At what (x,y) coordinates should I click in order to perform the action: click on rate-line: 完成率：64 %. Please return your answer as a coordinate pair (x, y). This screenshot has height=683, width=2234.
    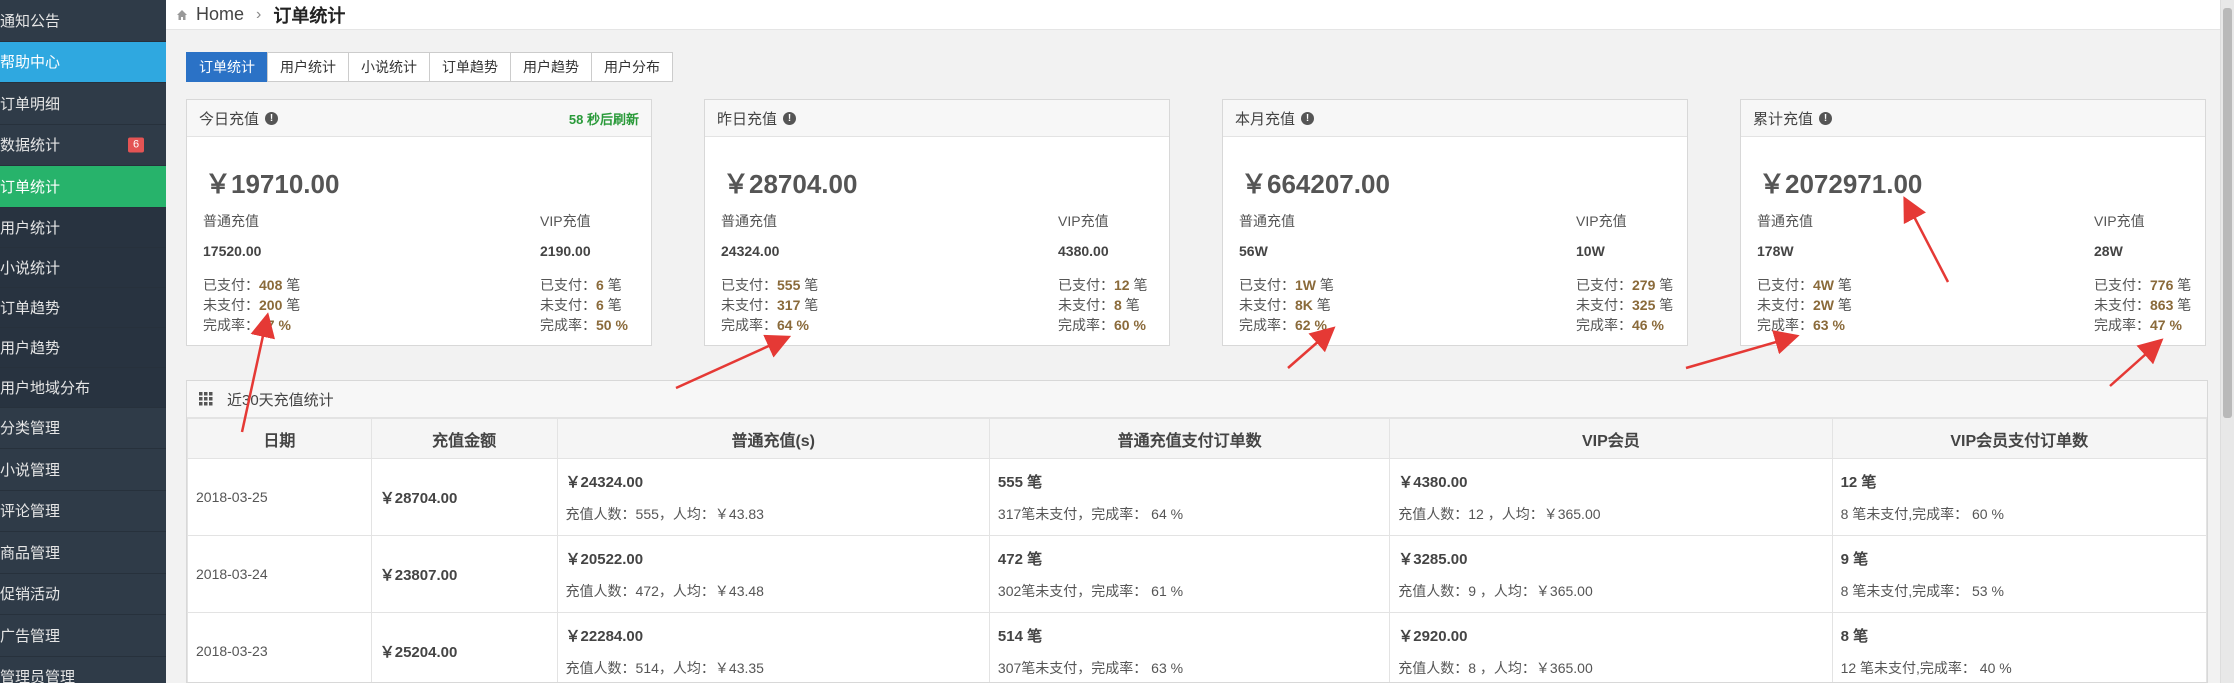
    Looking at the image, I should click on (769, 325).